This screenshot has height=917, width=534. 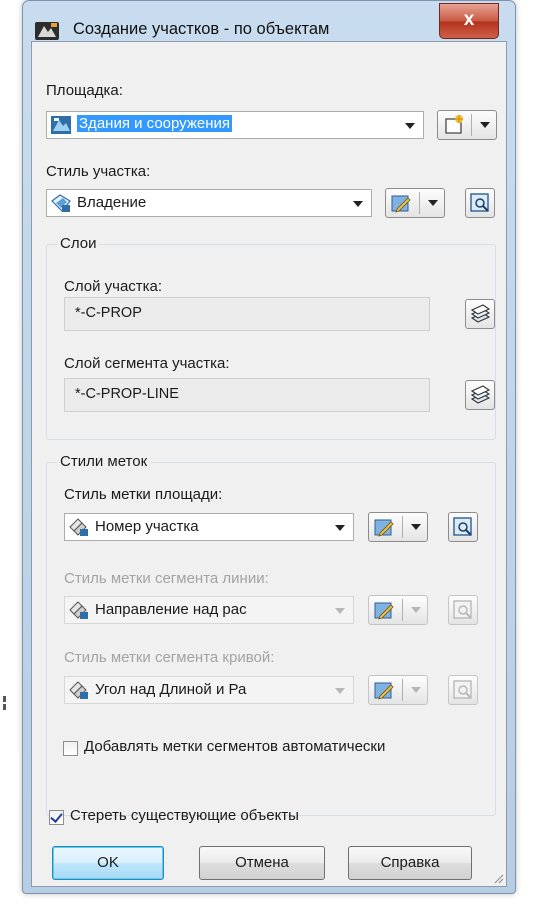 What do you see at coordinates (467, 125) in the screenshot?
I see `create-site-button` at bounding box center [467, 125].